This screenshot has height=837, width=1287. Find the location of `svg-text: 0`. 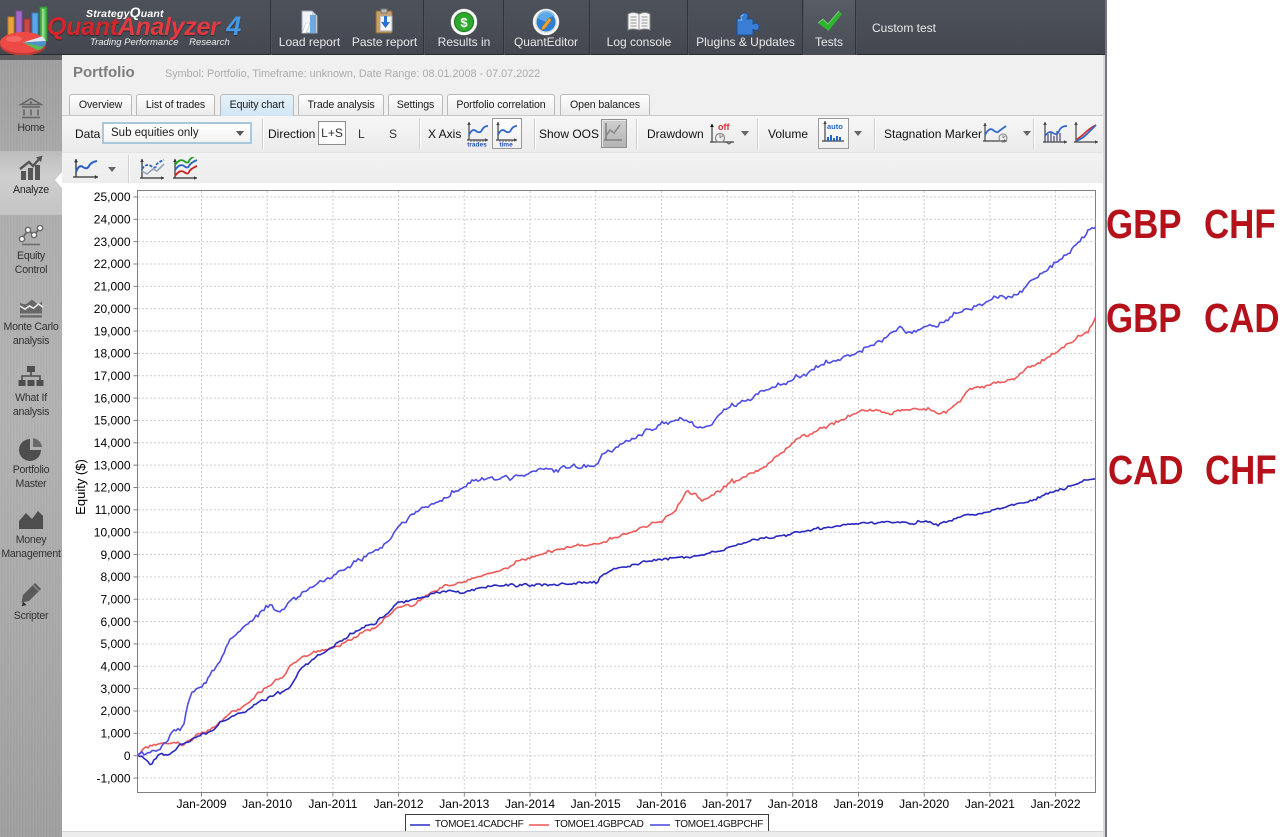

svg-text: 0 is located at coordinates (127, 756).